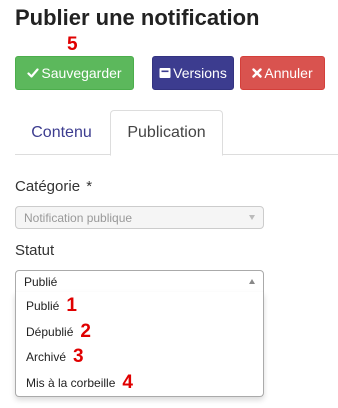 The width and height of the screenshot is (338, 408). I want to click on cancel-button-label: Annuler, so click(288, 73).